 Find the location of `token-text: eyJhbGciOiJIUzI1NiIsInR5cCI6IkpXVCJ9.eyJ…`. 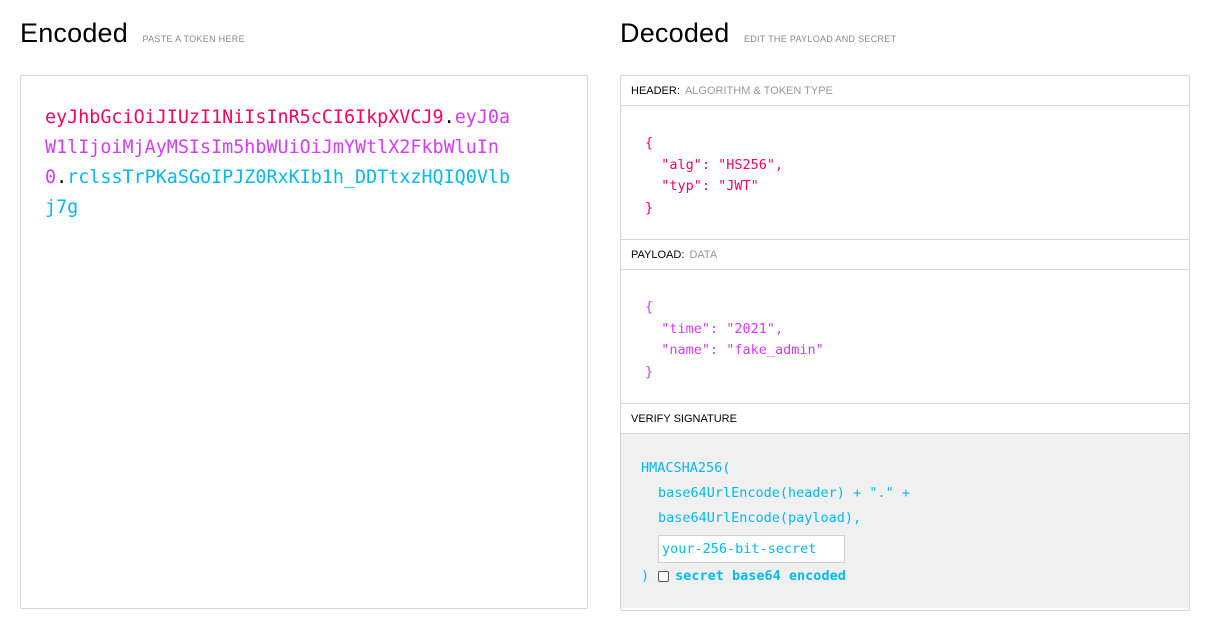

token-text: eyJhbGciOiJIUzI1NiIsInR5cCI6IkpXVCJ9.eyJ… is located at coordinates (283, 163).